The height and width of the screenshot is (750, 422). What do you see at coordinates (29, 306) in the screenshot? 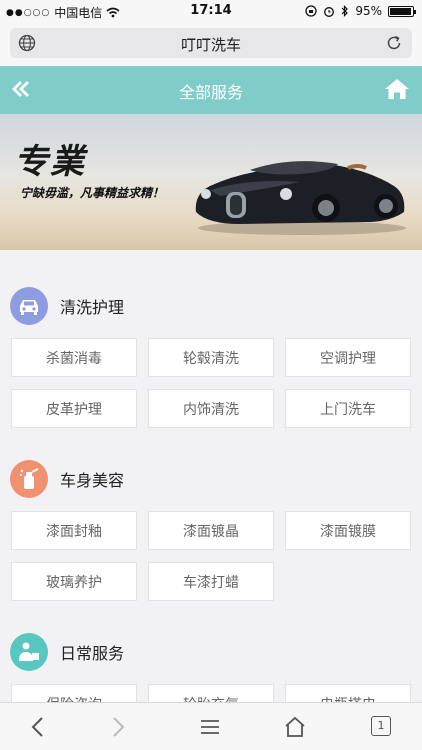
I see `car-icon` at bounding box center [29, 306].